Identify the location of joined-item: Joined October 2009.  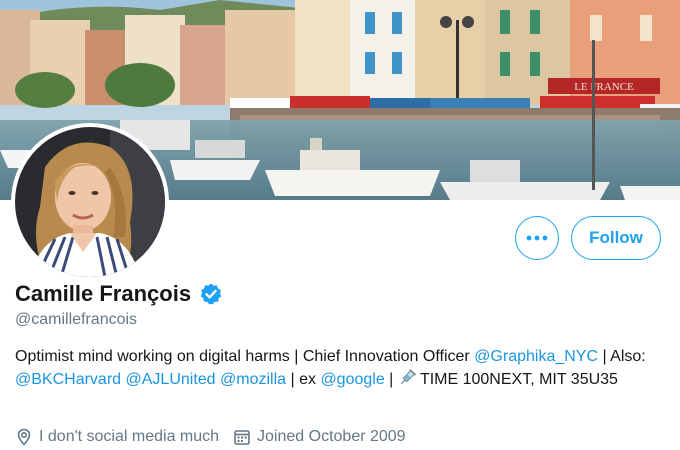
(319, 437).